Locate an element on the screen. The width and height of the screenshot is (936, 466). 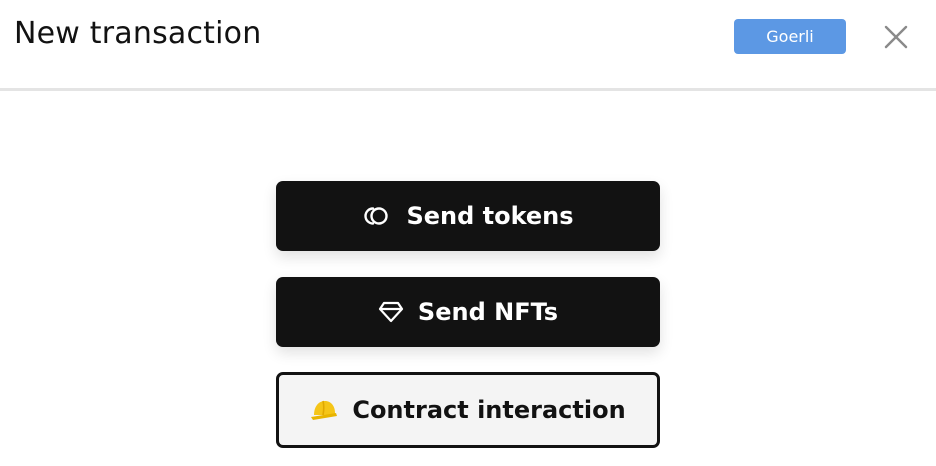
dialog-title: New transaction is located at coordinates (138, 33).